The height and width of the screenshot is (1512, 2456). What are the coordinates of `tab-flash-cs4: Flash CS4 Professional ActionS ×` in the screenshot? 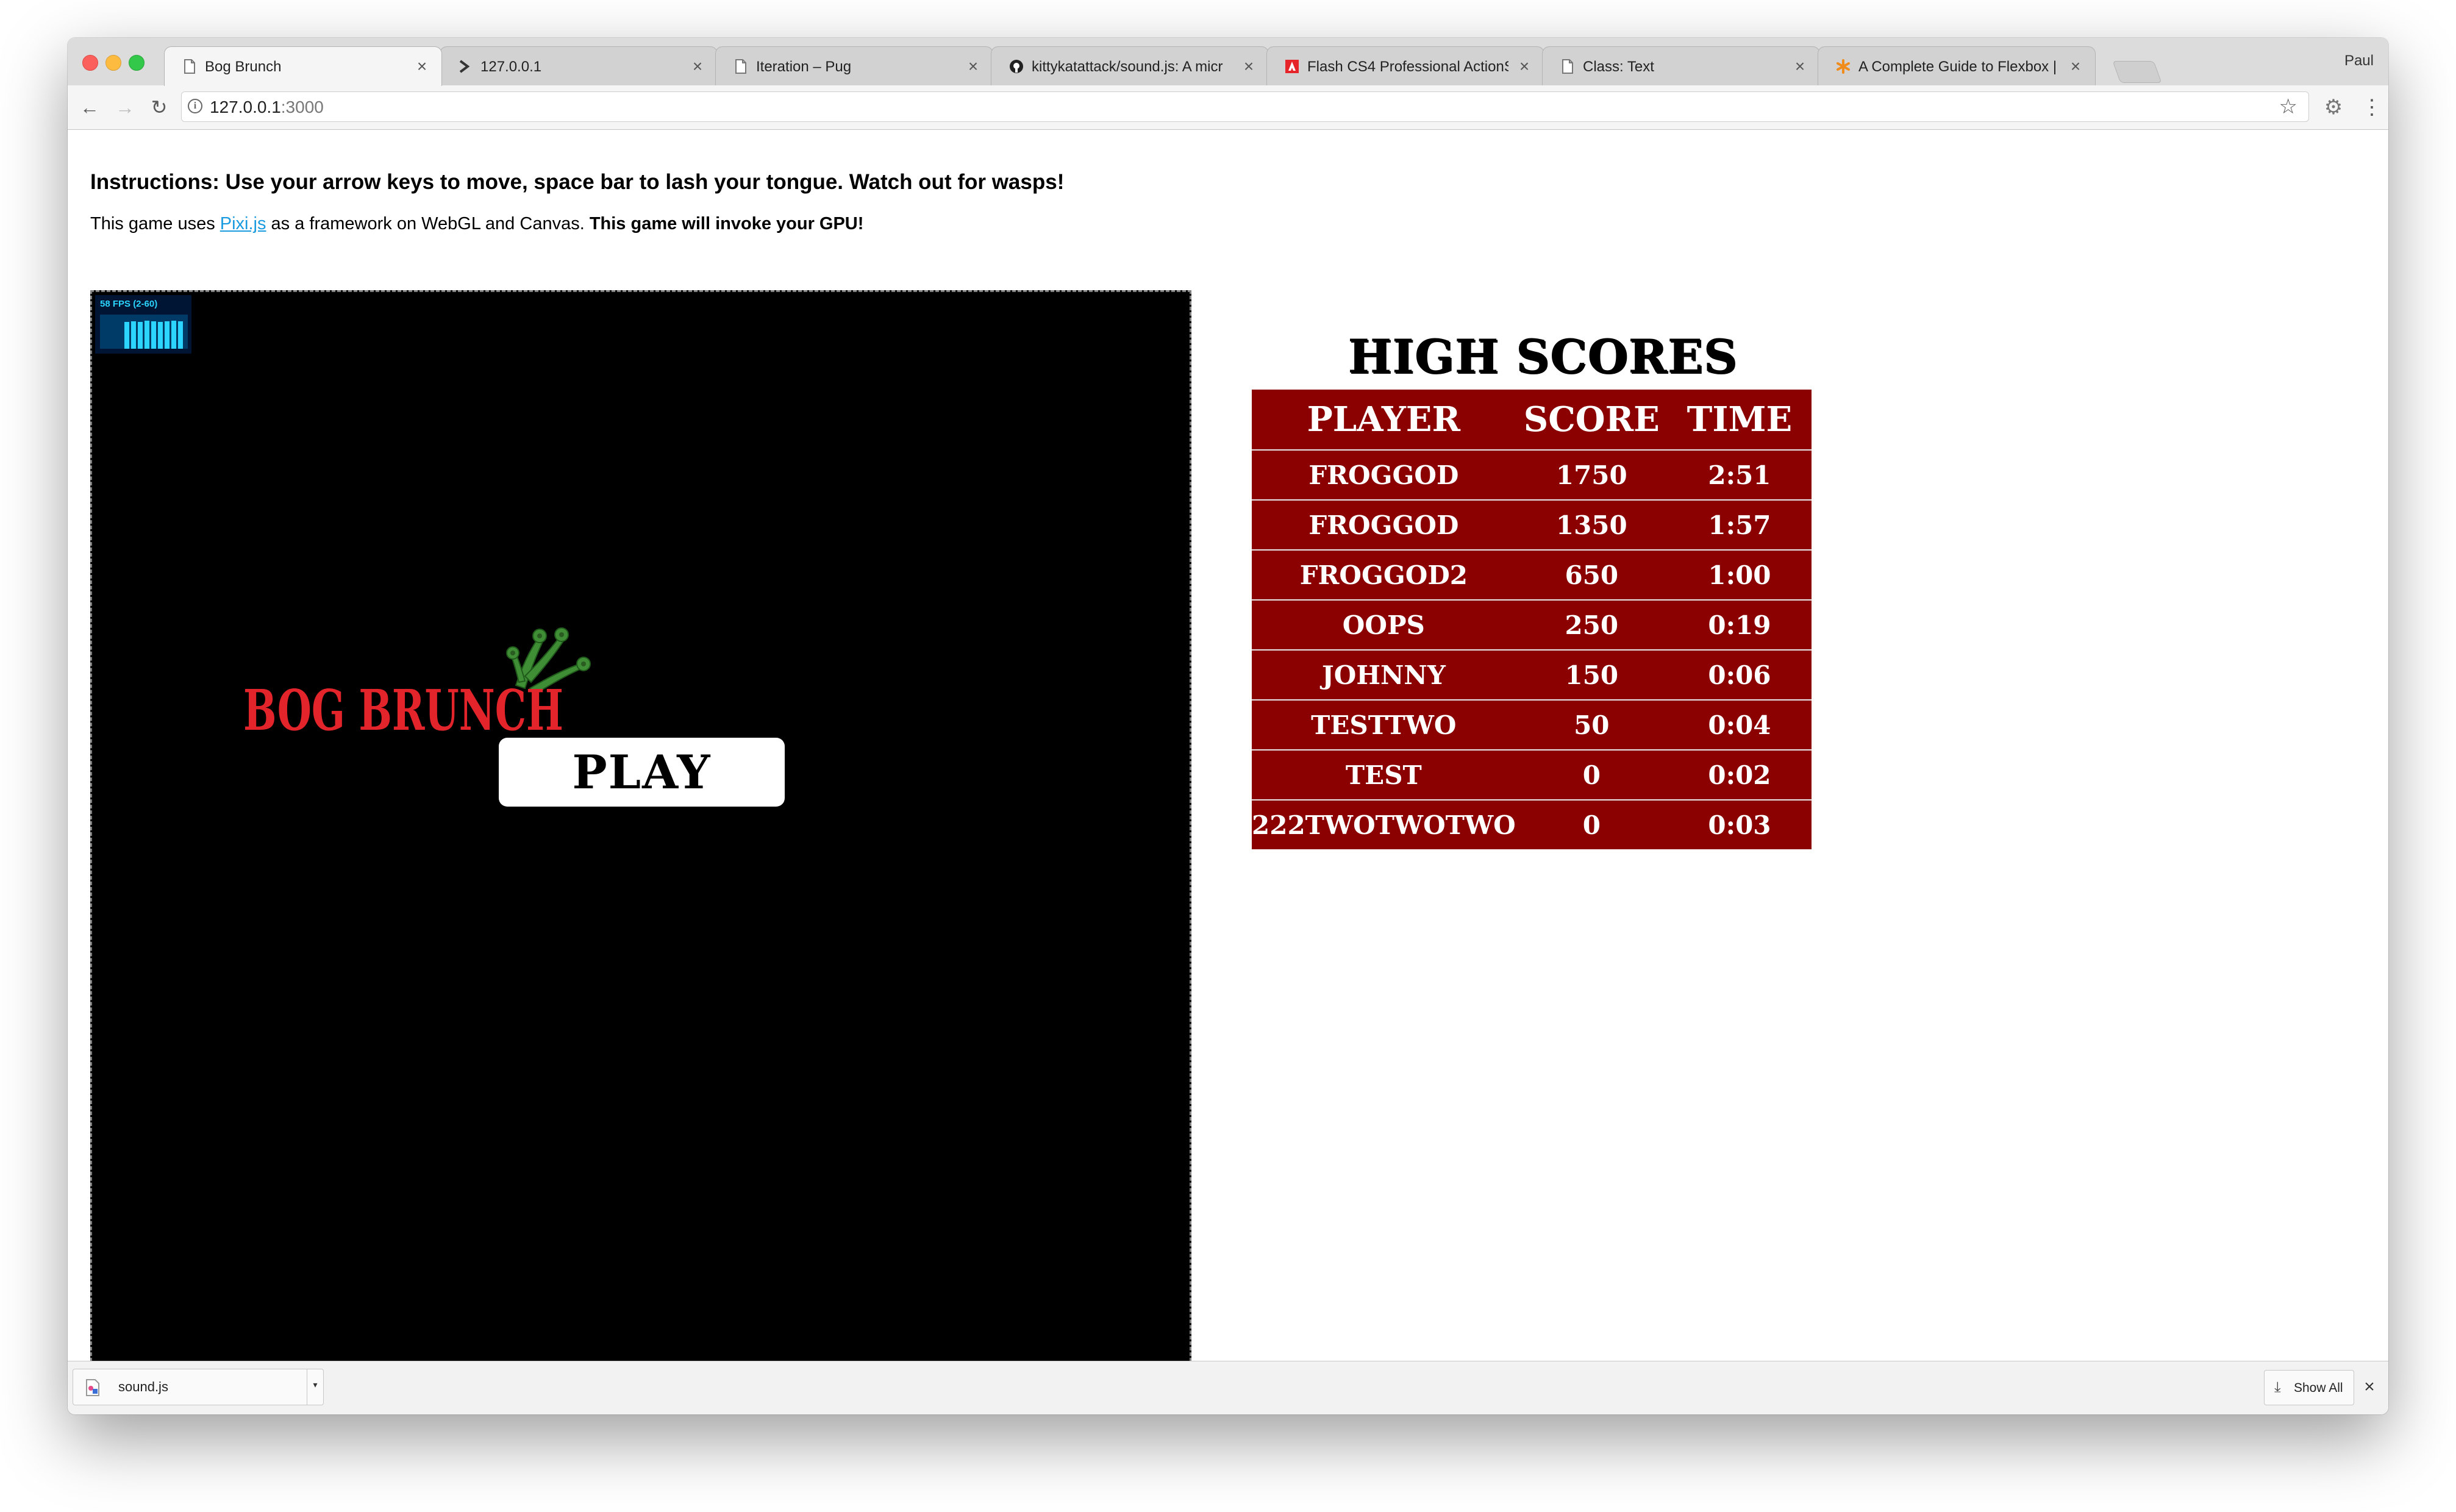 It's located at (1405, 65).